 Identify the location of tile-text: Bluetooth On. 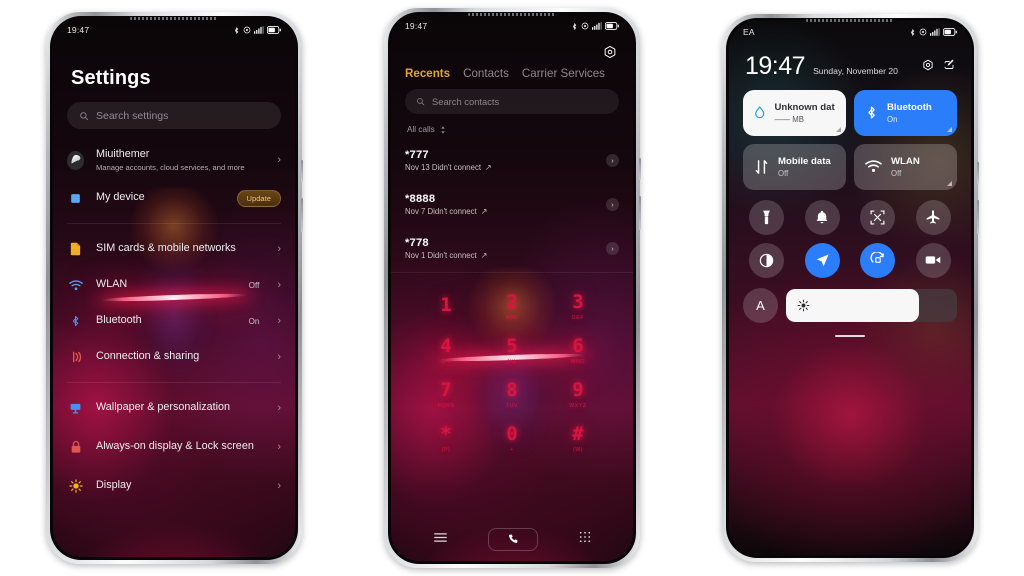
(909, 113).